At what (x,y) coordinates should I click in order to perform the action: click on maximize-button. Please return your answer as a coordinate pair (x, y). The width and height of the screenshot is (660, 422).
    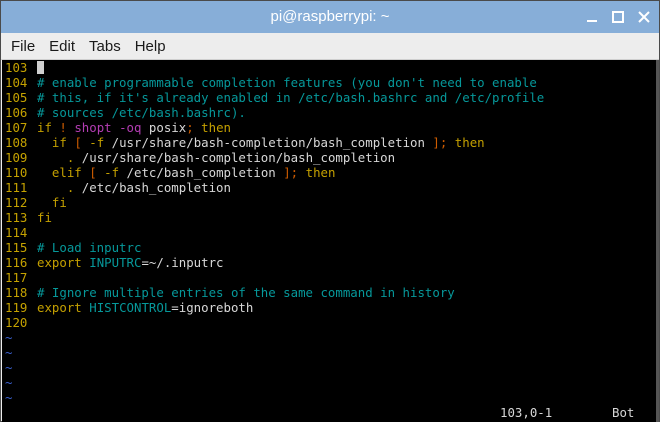
    Looking at the image, I should click on (618, 17).